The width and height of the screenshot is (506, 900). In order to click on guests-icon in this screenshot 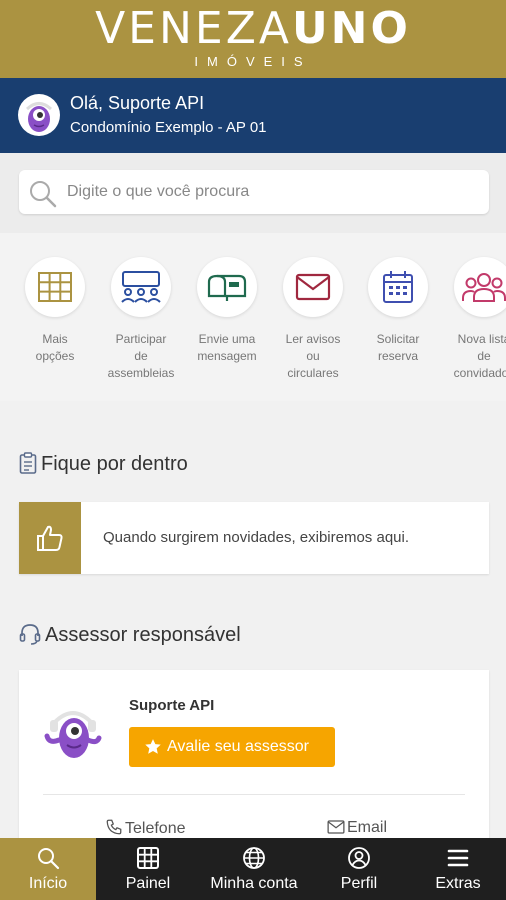, I will do `click(484, 287)`.